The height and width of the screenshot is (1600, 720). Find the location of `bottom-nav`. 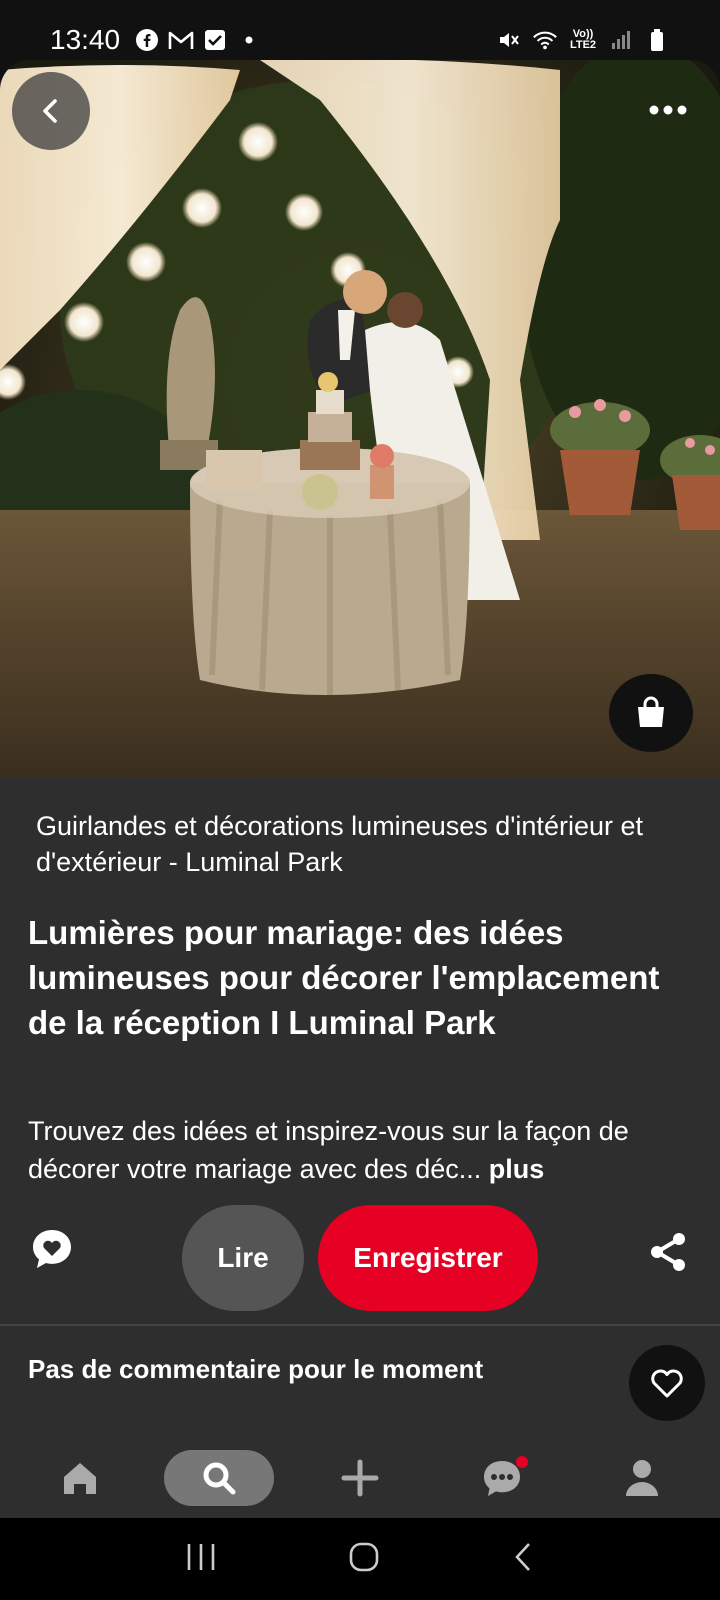

bottom-nav is located at coordinates (360, 1478).